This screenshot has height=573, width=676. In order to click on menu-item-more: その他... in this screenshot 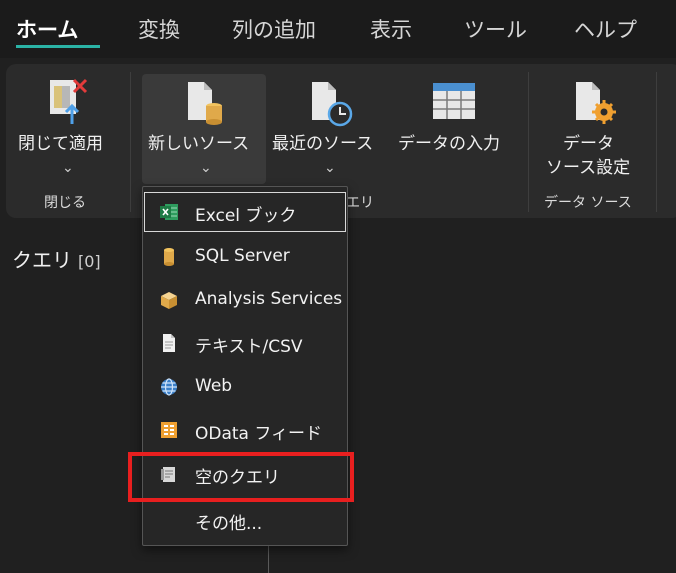, I will do `click(245, 520)`.